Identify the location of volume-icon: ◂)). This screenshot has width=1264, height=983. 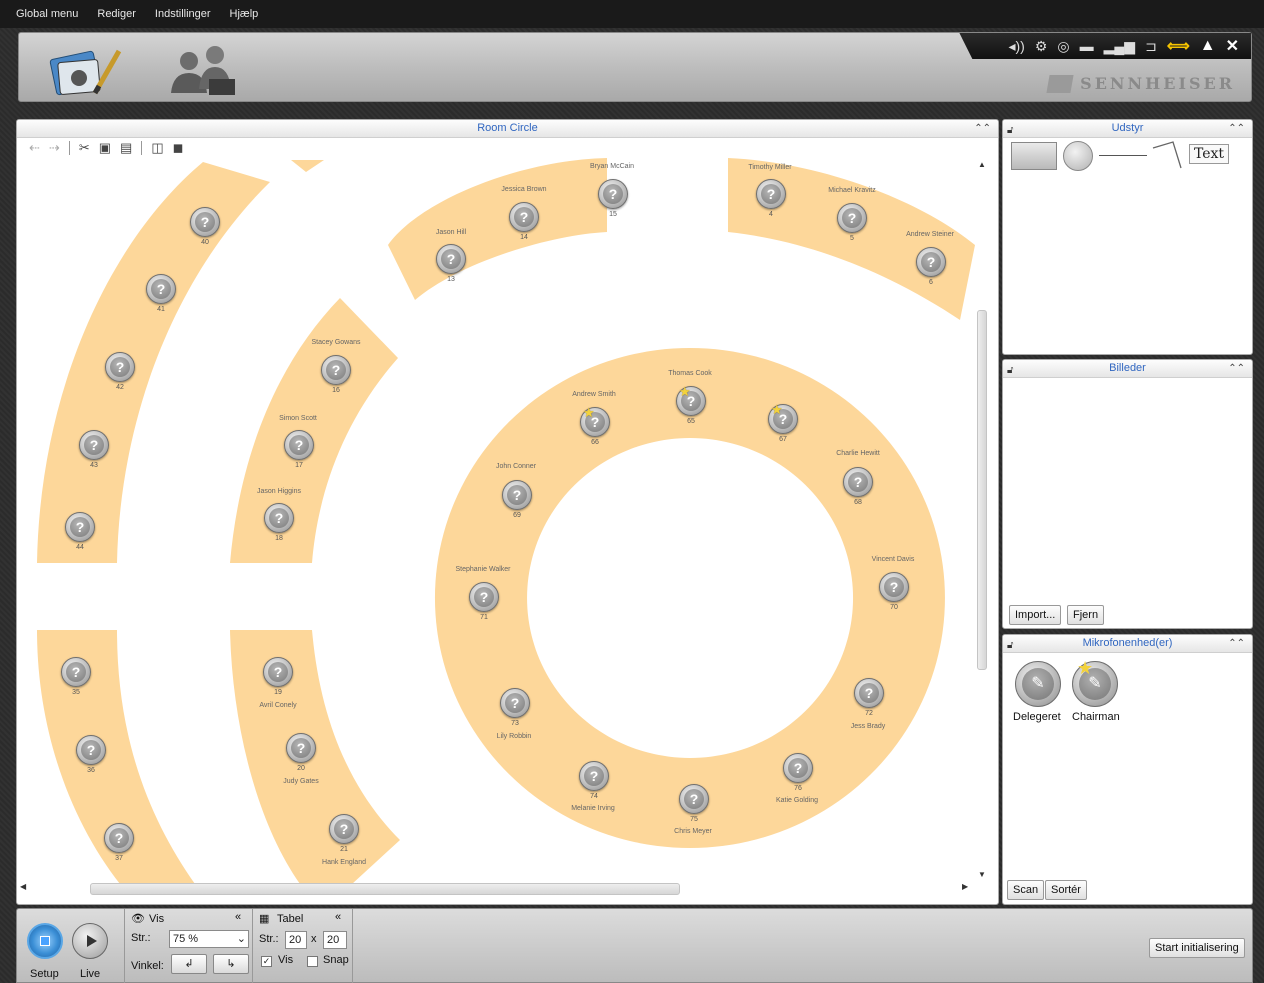
(1016, 46).